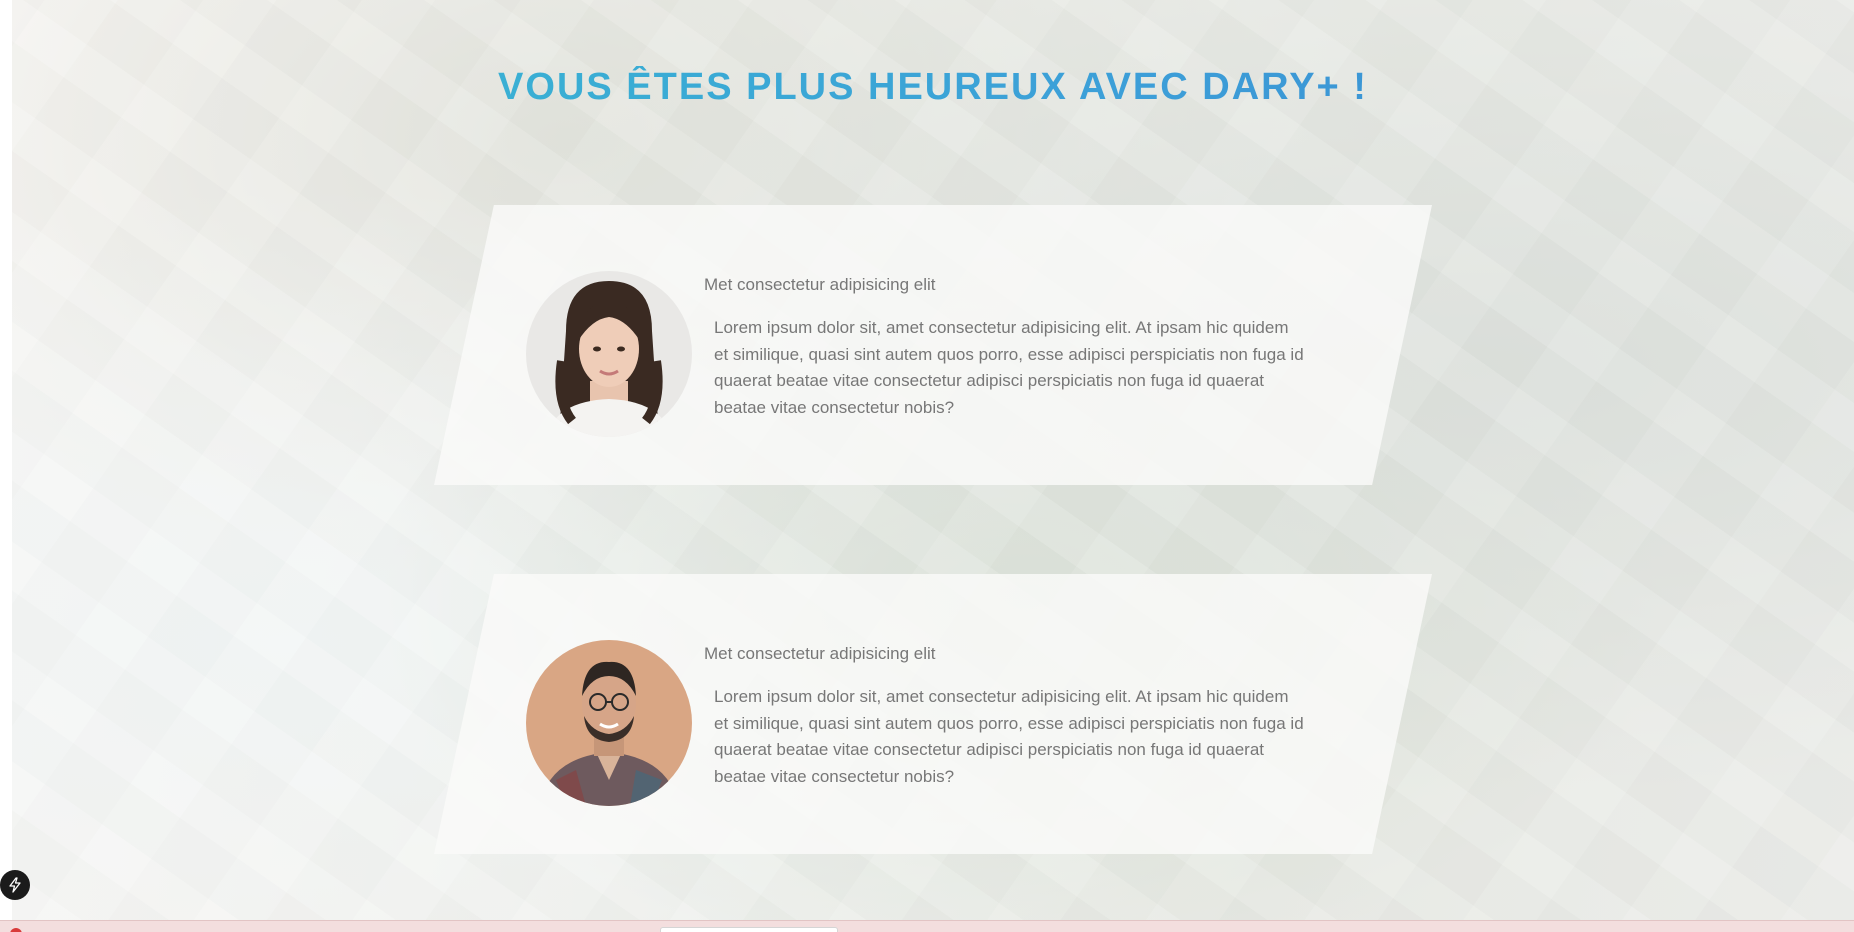 Image resolution: width=1854 pixels, height=932 pixels. Describe the element at coordinates (749, 929) in the screenshot. I see `status-bar-tab` at that location.